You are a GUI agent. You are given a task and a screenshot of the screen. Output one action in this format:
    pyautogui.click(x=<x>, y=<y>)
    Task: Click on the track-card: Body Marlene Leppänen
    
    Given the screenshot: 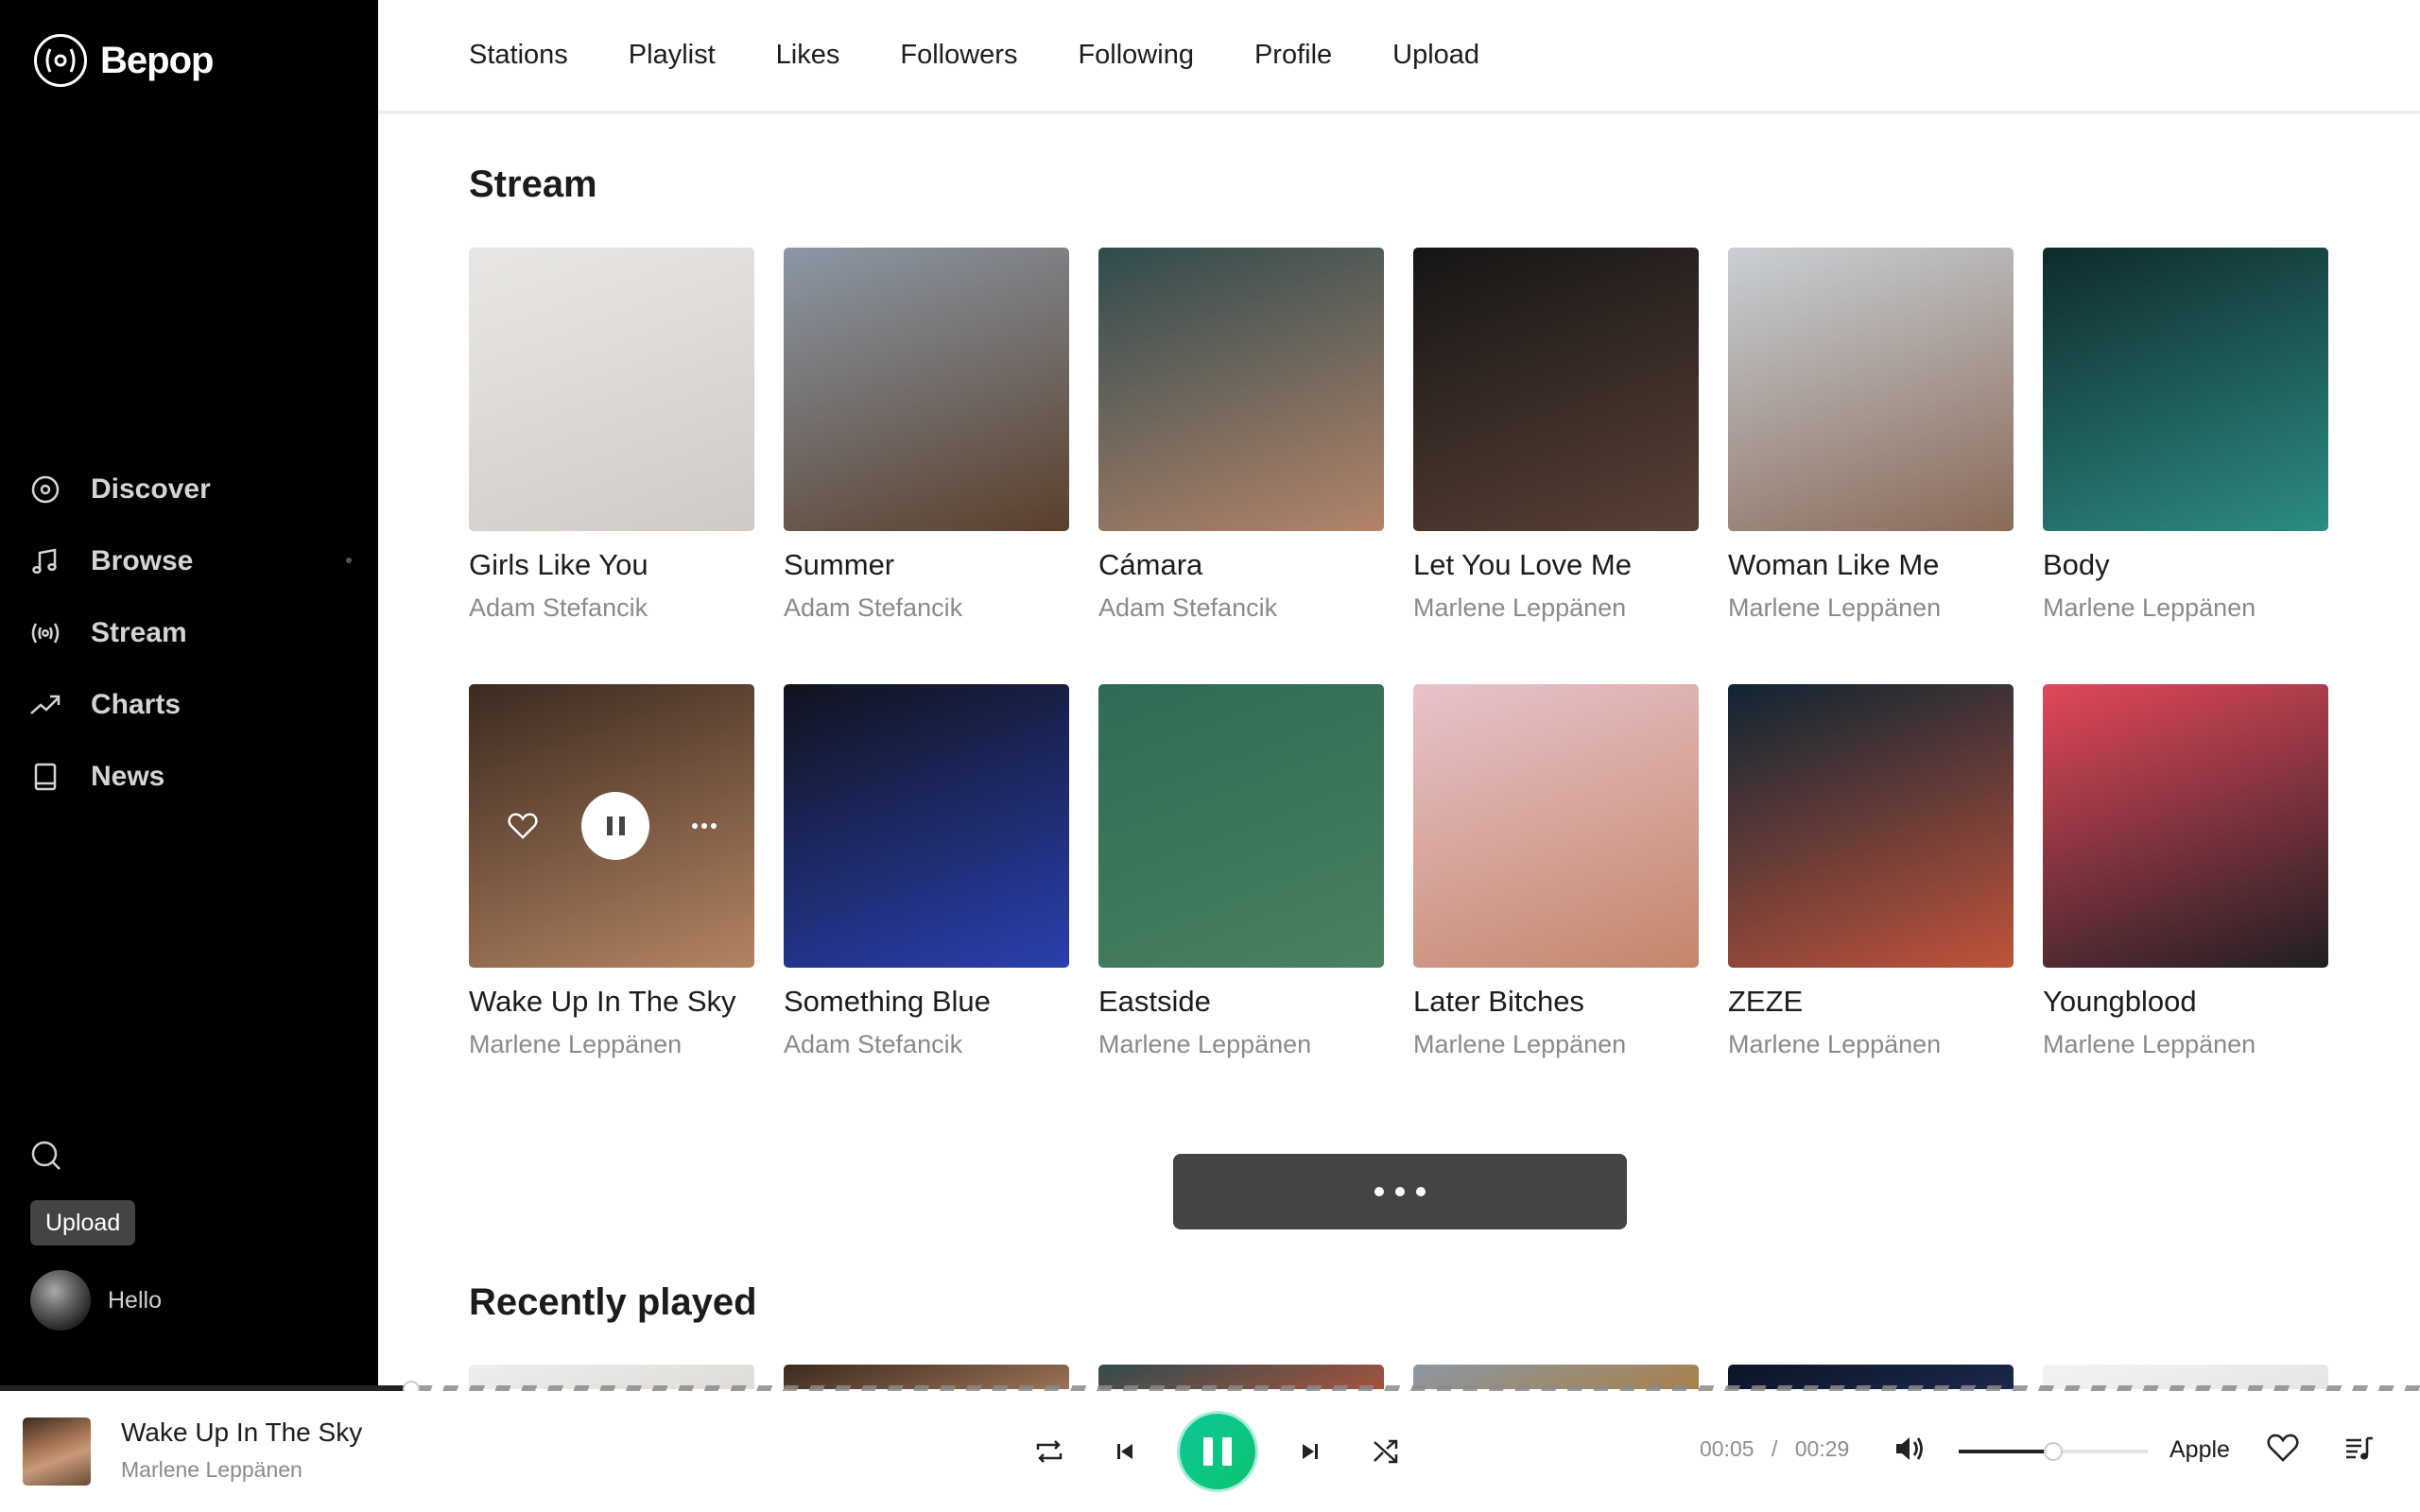 What is the action you would take?
    pyautogui.click(x=2185, y=435)
    